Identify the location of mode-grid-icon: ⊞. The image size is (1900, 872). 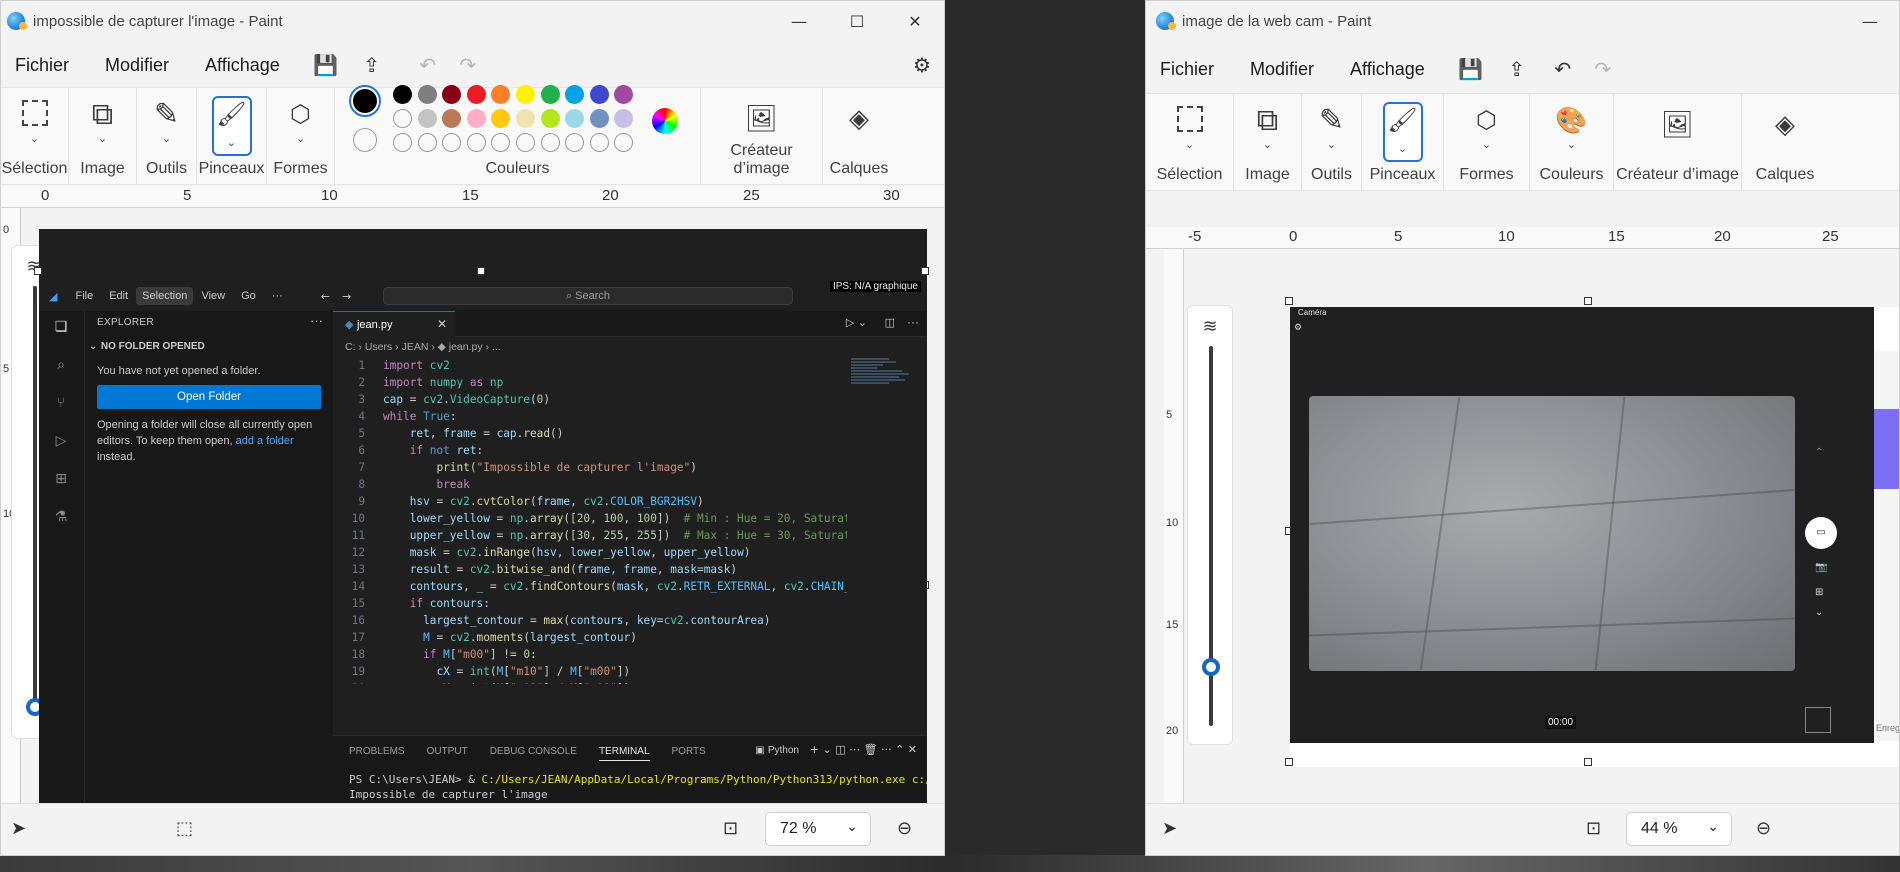
(1819, 592).